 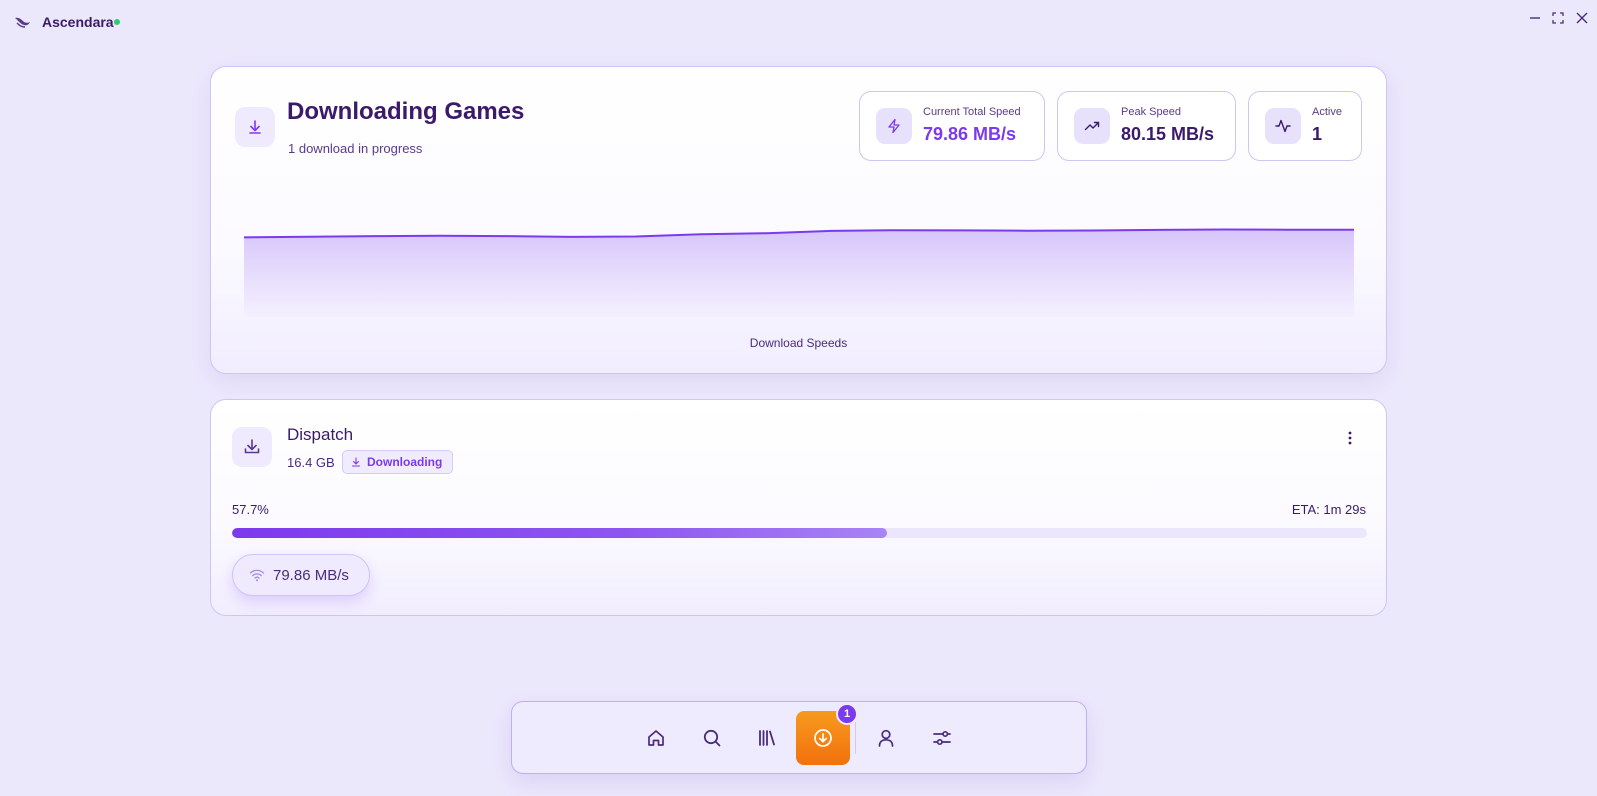 I want to click on library-icon, so click(x=767, y=738).